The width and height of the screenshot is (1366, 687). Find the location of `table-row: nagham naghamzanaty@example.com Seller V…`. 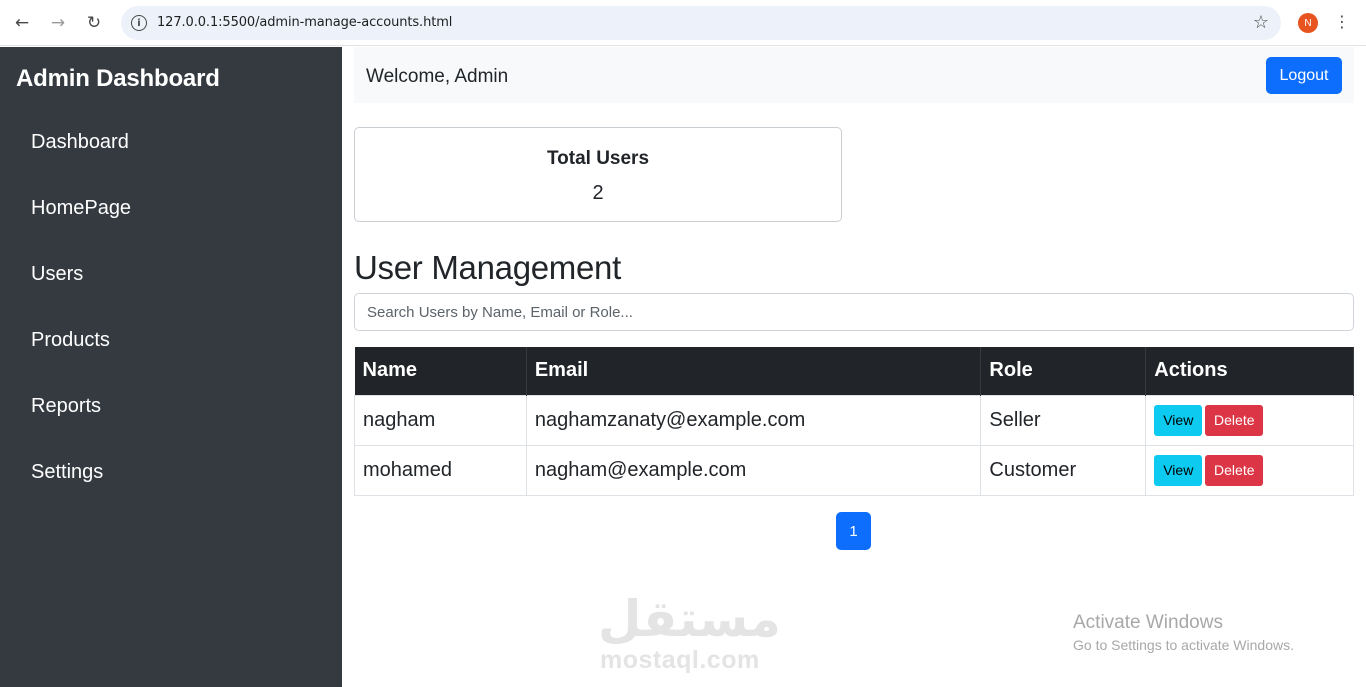

table-row: nagham naghamzanaty@example.com Seller V… is located at coordinates (854, 420).